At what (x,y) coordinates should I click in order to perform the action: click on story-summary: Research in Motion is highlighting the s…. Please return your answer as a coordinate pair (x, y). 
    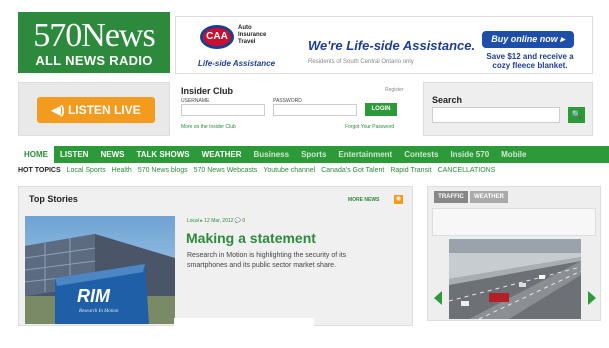
    Looking at the image, I should click on (267, 260).